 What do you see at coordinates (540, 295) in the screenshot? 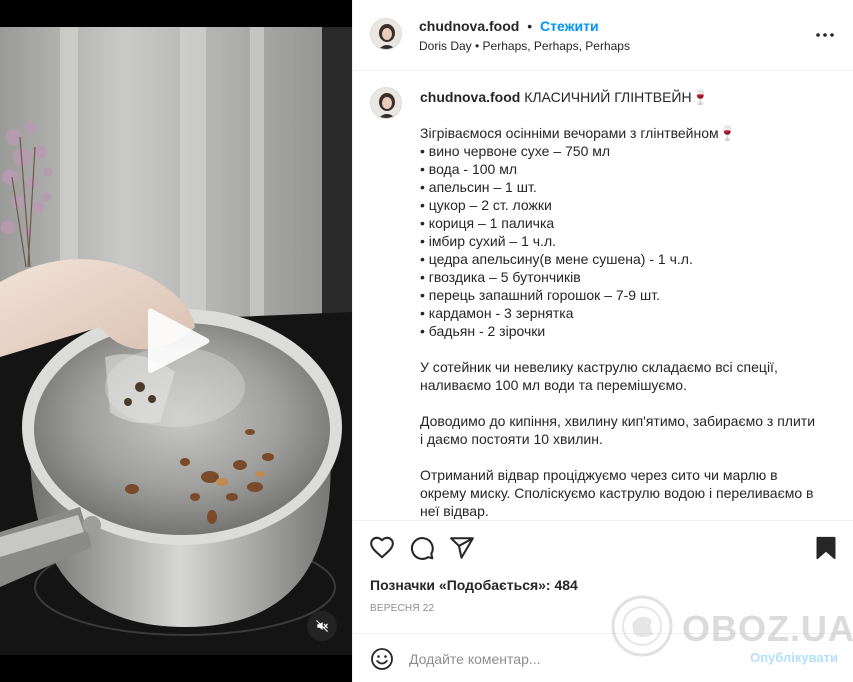
I see `ingredient-item: • перець запашний горошок – 7-9 шт.` at bounding box center [540, 295].